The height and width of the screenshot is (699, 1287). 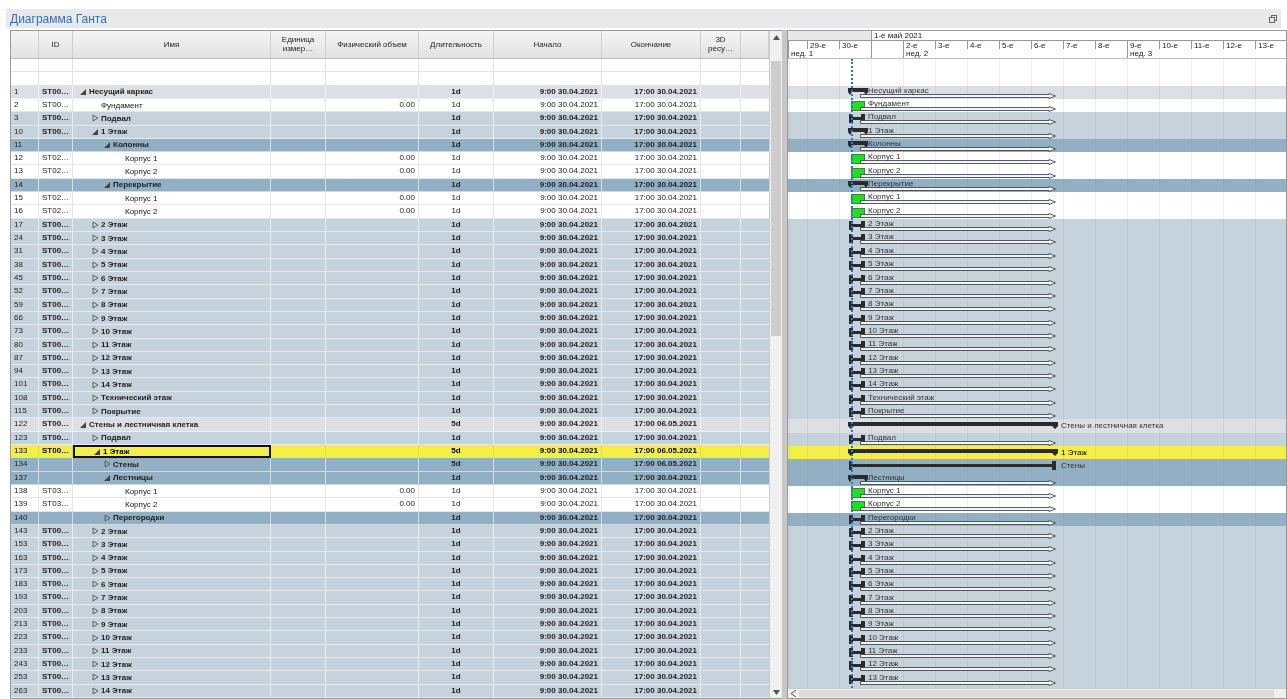 I want to click on table-row: 31 ST00… 4 Этаж 1d 9:00 30.04.2021 17:00 30.04.2021, so click(x=390, y=252).